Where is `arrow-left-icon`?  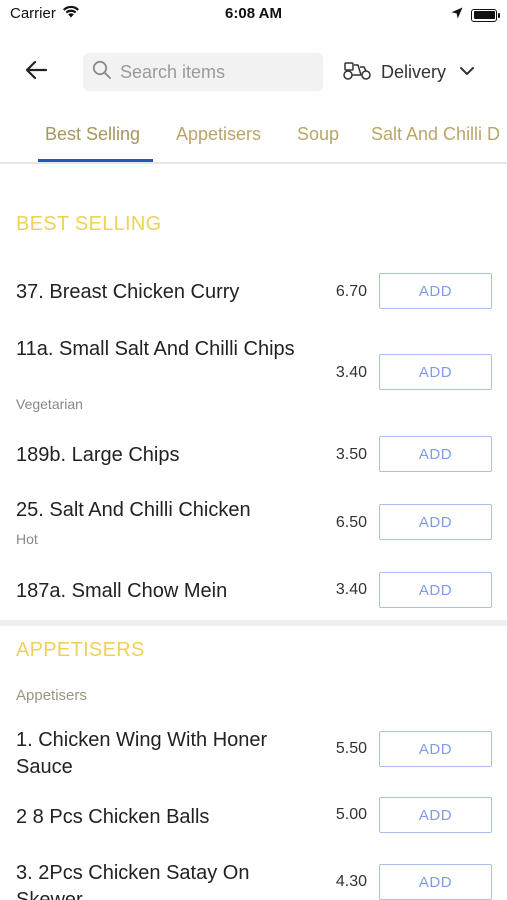 arrow-left-icon is located at coordinates (36, 72).